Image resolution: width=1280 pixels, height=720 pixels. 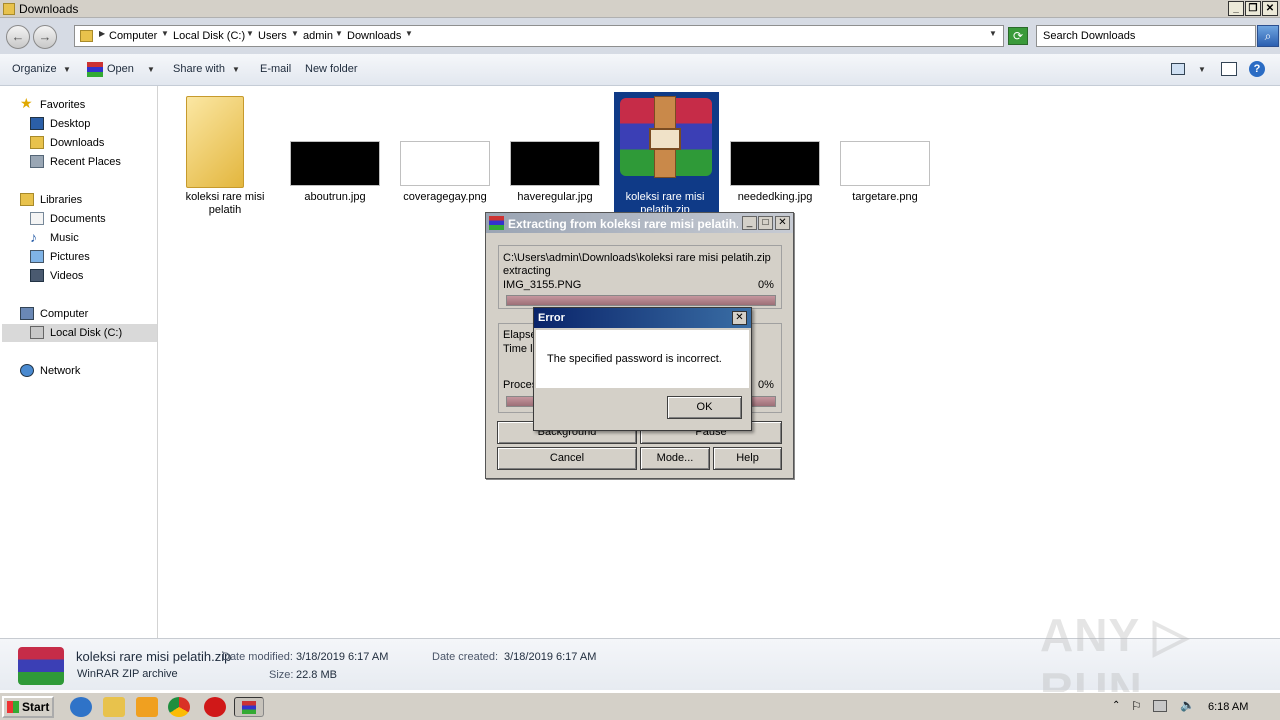 What do you see at coordinates (114, 707) in the screenshot?
I see `explorer-icon` at bounding box center [114, 707].